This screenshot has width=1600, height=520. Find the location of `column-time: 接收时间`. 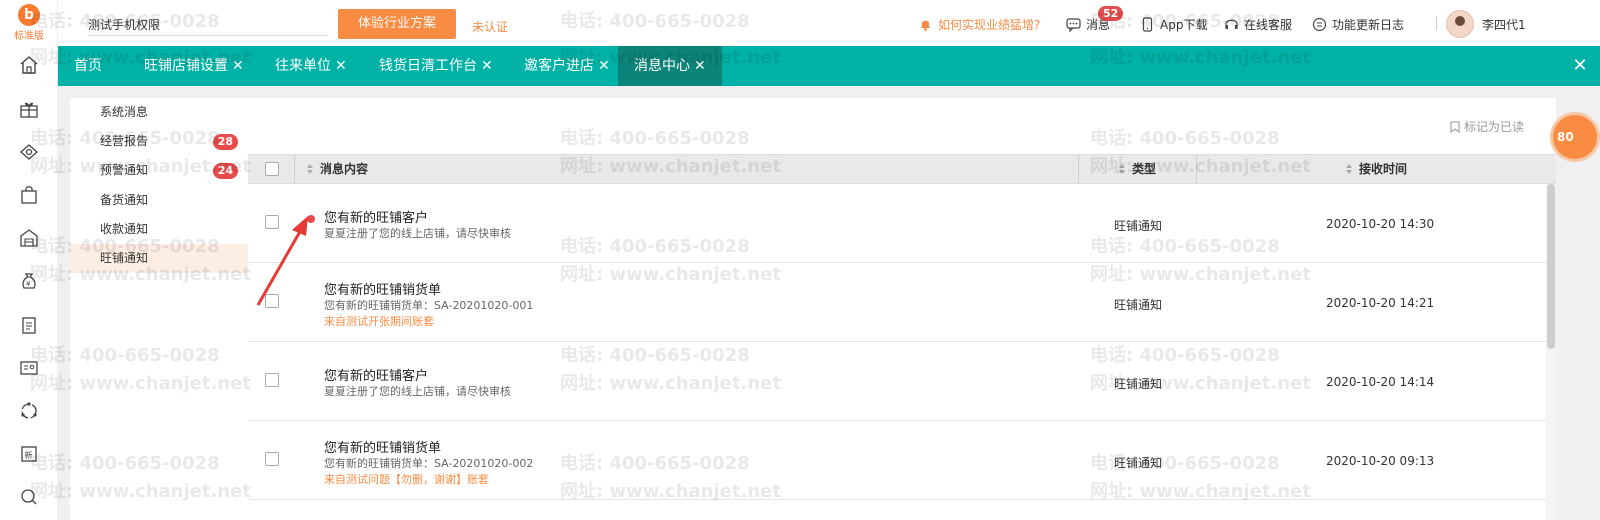

column-time: 接收时间 is located at coordinates (1376, 169).